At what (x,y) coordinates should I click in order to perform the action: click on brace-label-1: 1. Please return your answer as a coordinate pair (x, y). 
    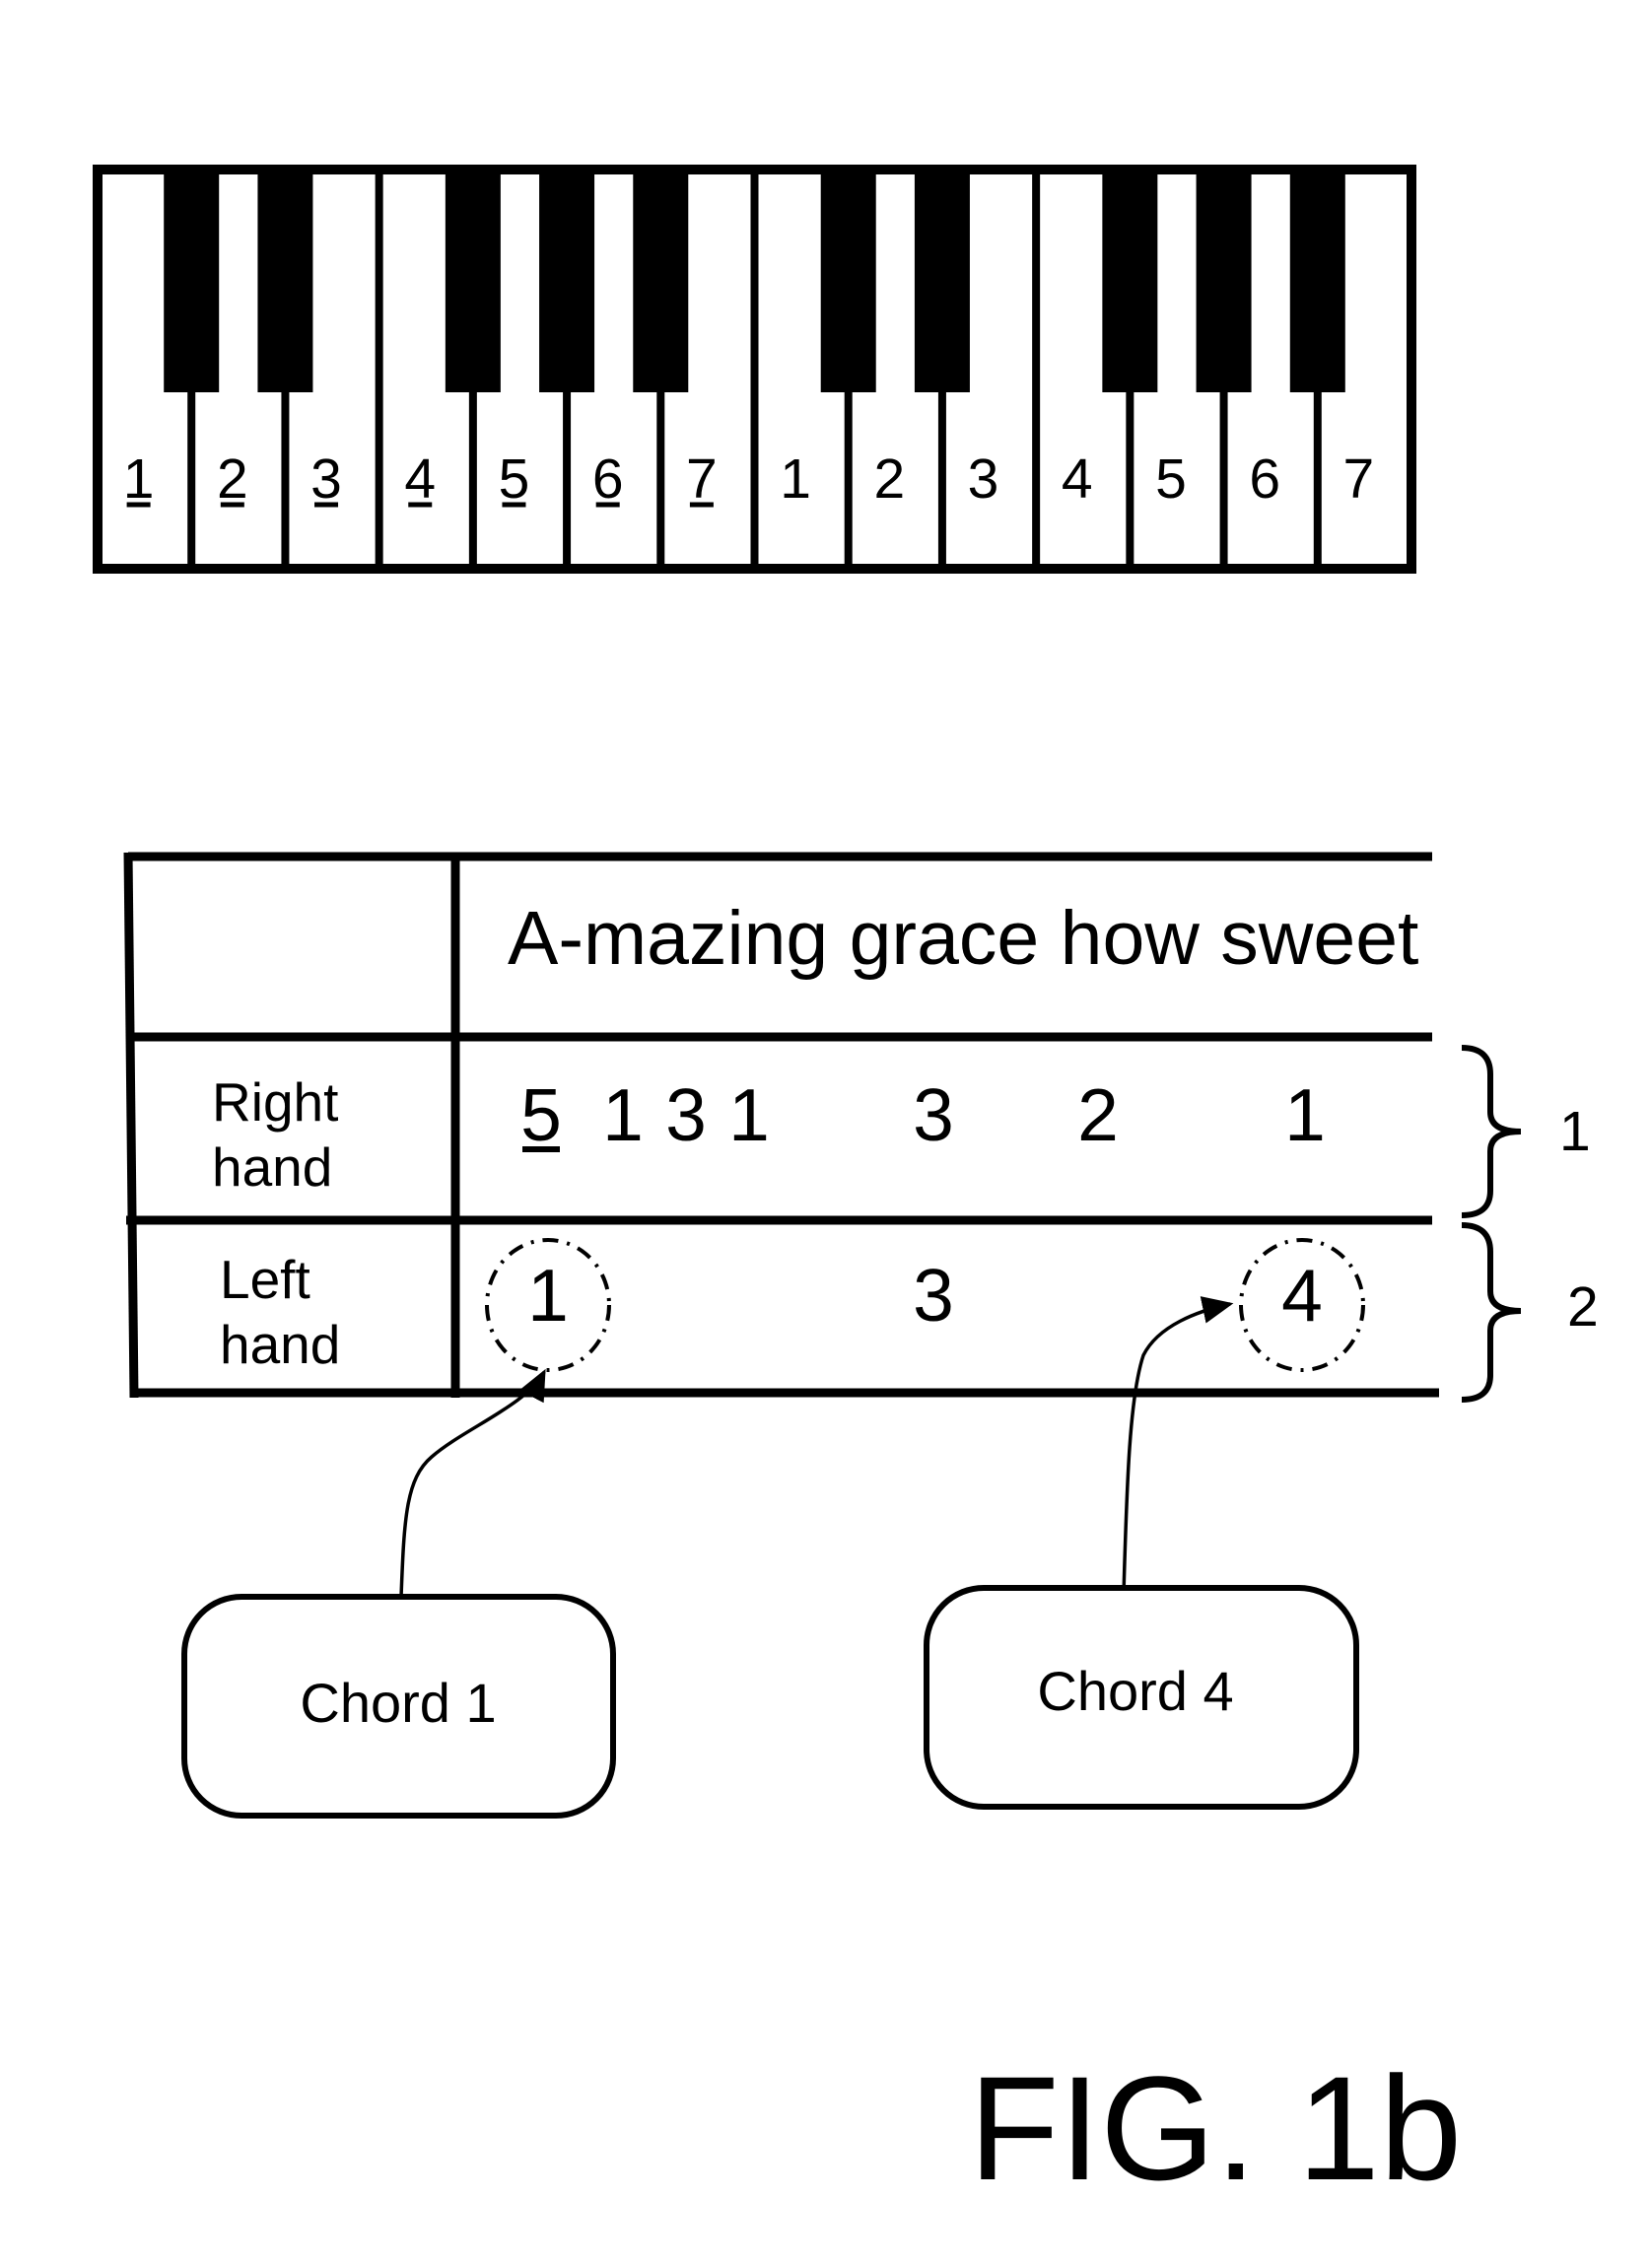
    Looking at the image, I should click on (1575, 1131).